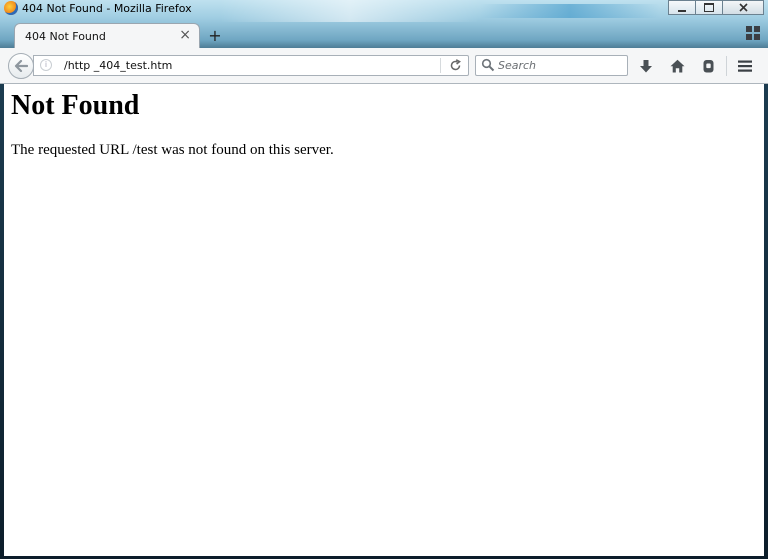 The height and width of the screenshot is (559, 768). I want to click on minimize-button, so click(682, 7).